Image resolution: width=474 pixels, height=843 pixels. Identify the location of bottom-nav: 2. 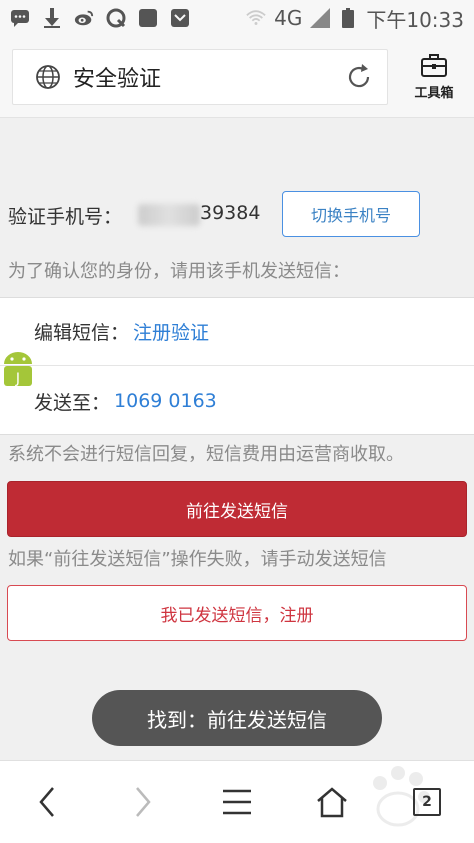
(237, 801).